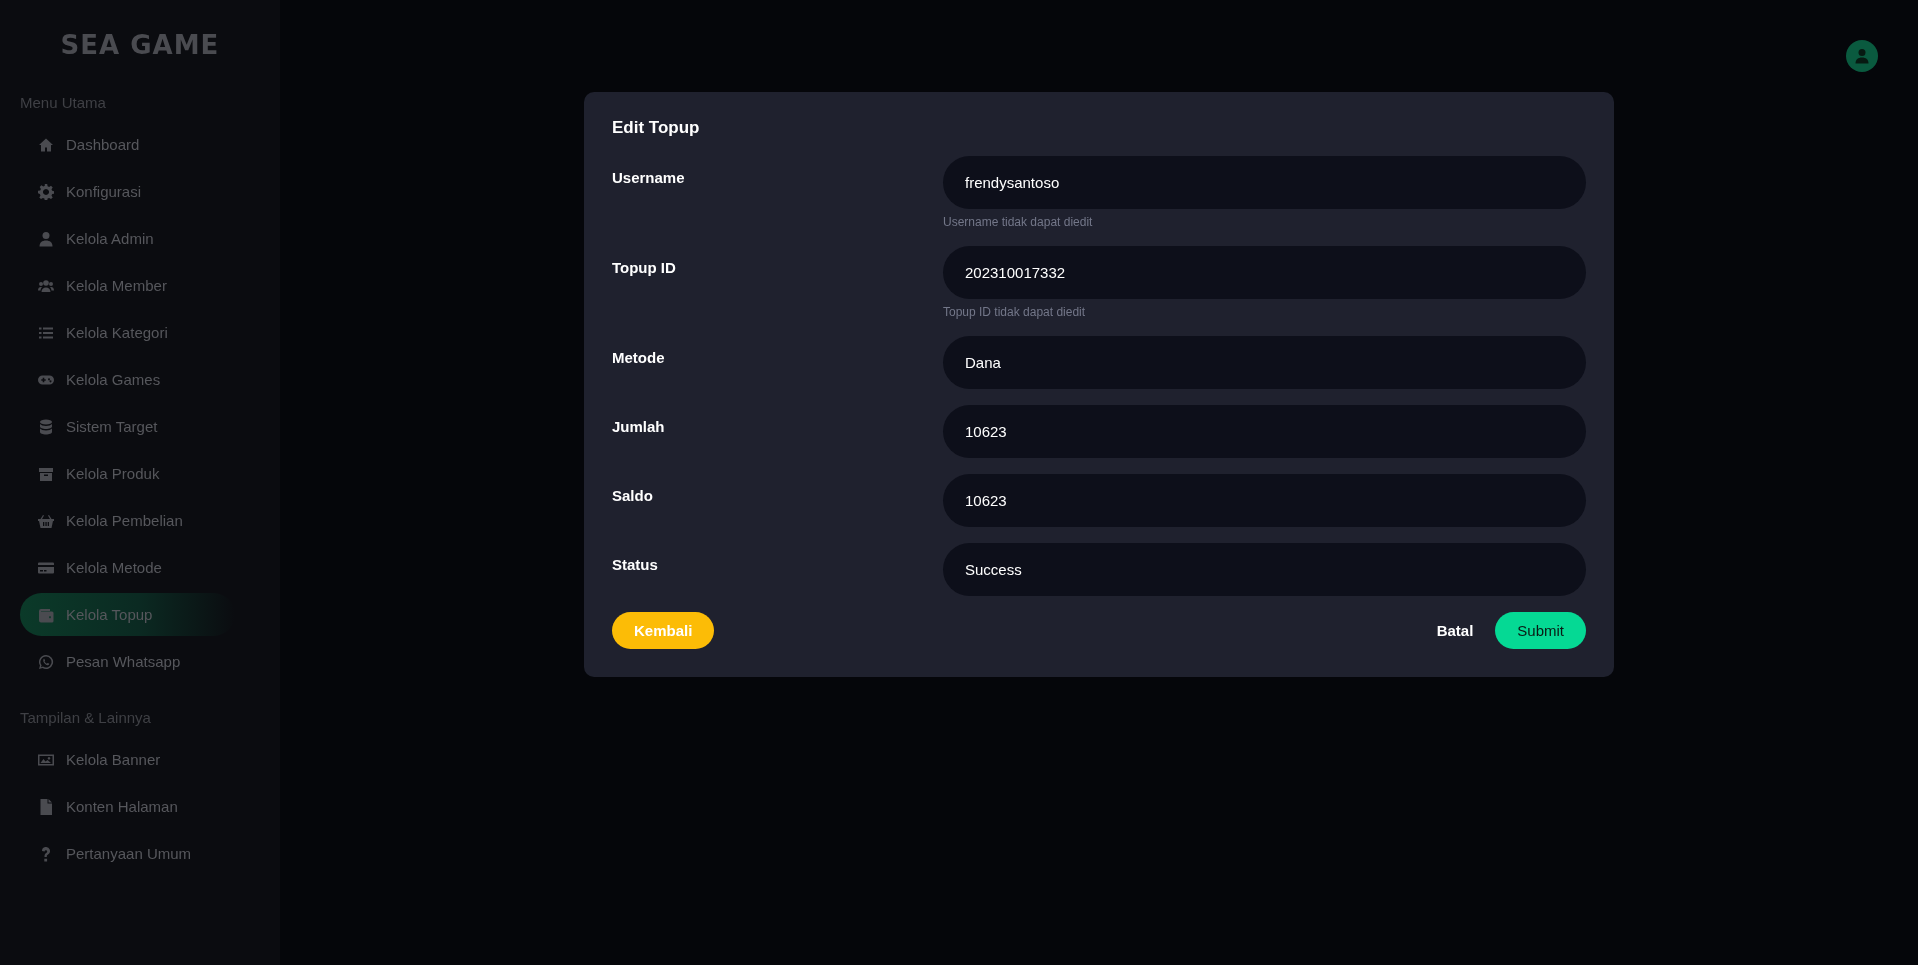  Describe the element at coordinates (633, 496) in the screenshot. I see `field-label: Saldo` at that location.